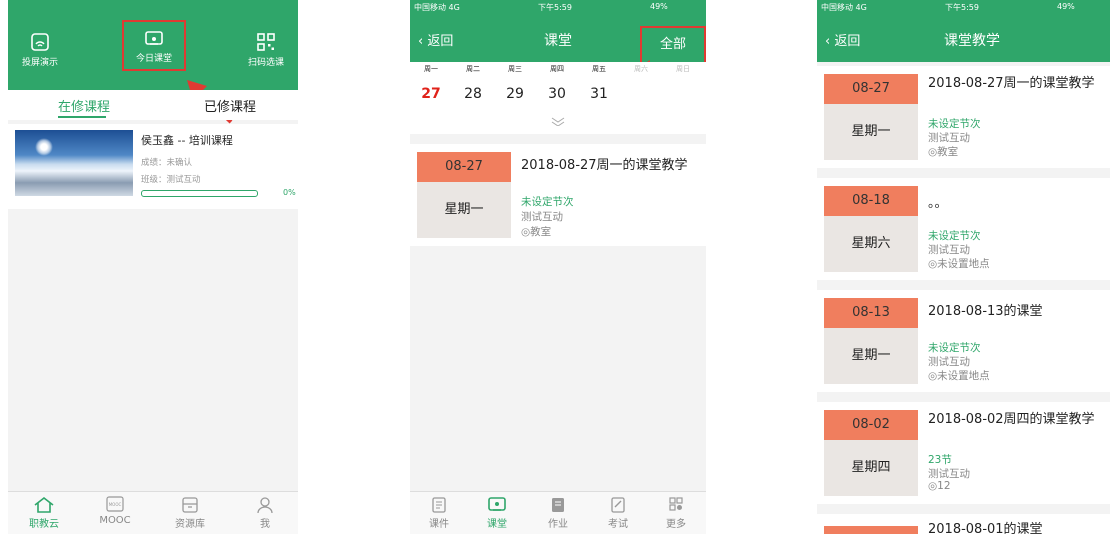 Image resolution: width=1110 pixels, height=534 pixels. What do you see at coordinates (673, 45) in the screenshot?
I see `all-button: 全部` at bounding box center [673, 45].